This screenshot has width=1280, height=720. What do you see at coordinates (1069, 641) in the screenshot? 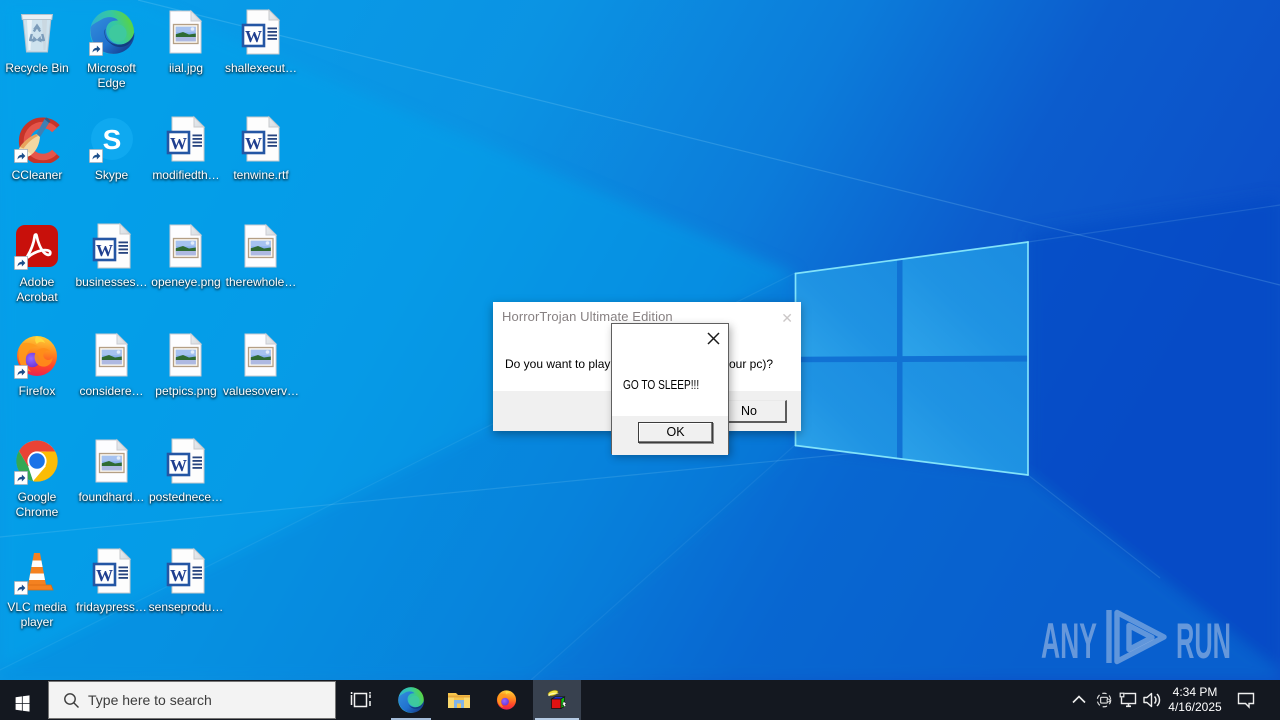
I see `svg-text: ANY` at bounding box center [1069, 641].